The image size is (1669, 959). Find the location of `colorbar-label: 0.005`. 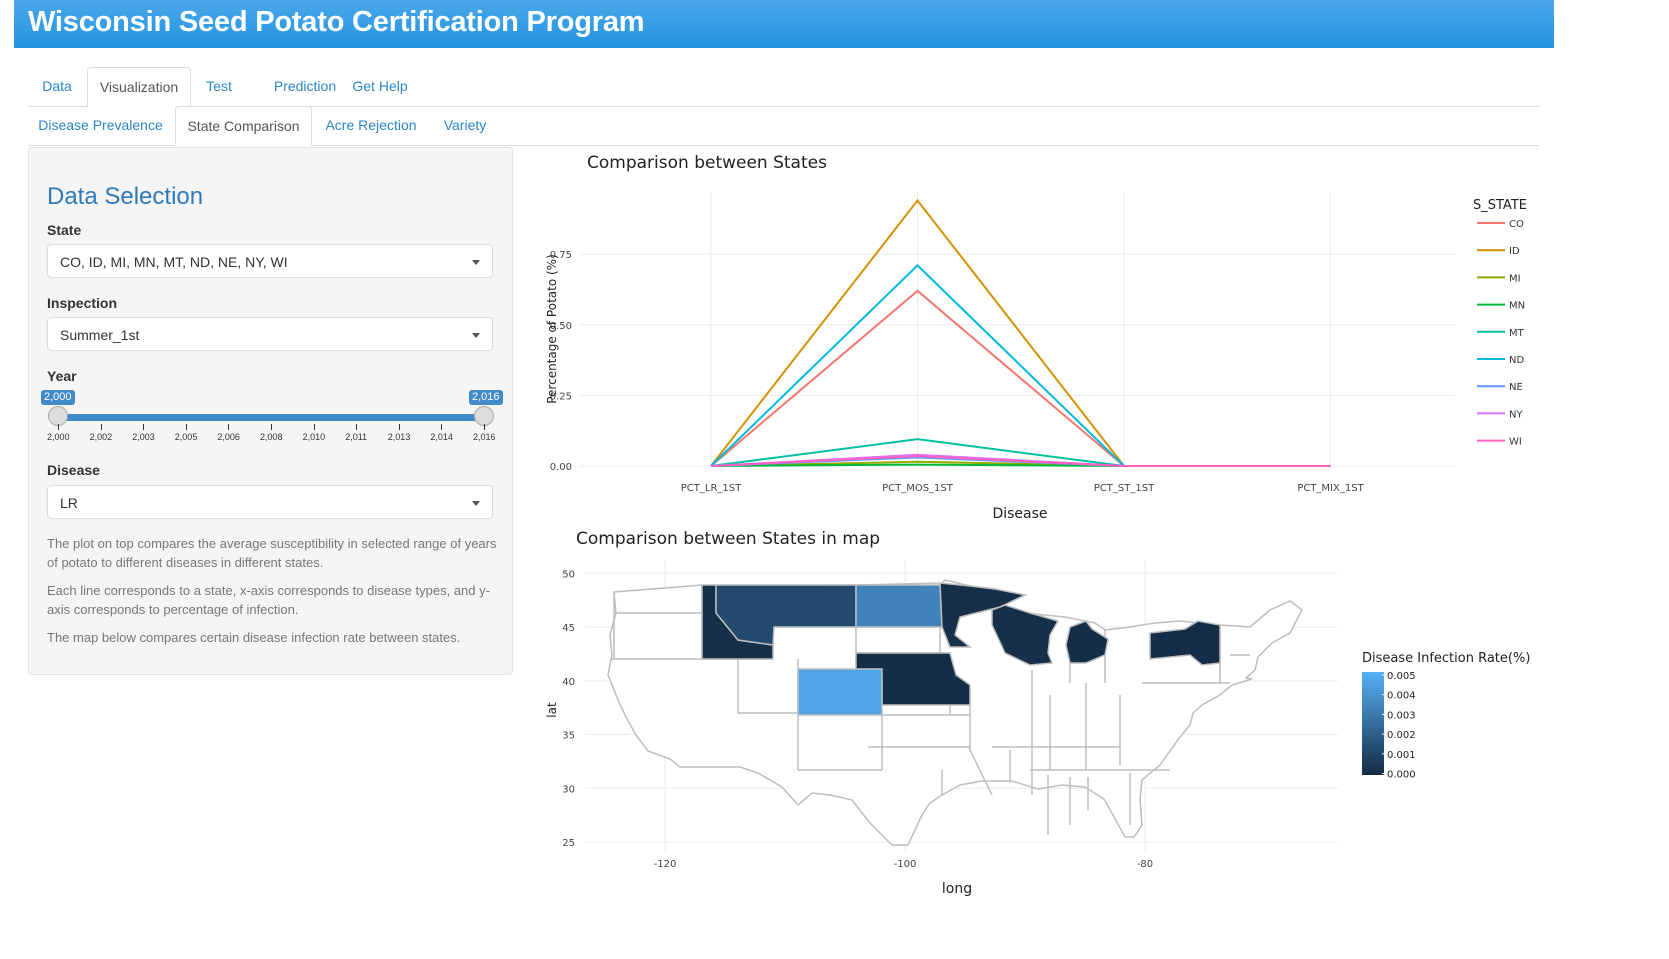

colorbar-label: 0.005 is located at coordinates (1401, 676).